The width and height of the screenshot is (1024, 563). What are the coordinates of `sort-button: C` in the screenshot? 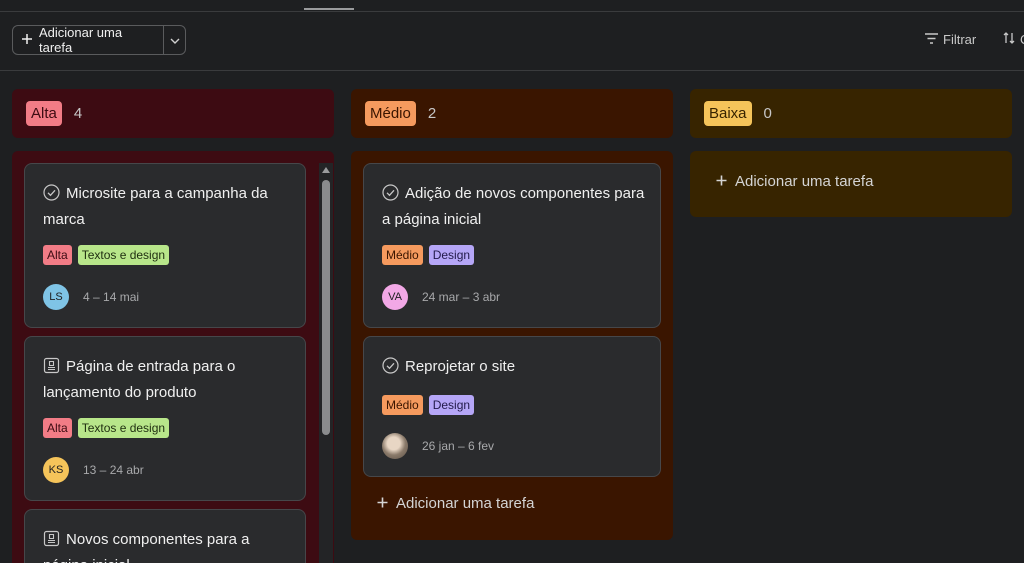 It's located at (1013, 39).